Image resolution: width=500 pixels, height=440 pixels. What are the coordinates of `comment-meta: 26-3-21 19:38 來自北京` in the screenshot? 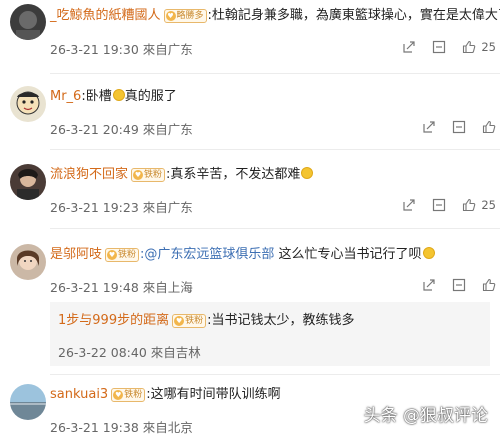 It's located at (121, 426).